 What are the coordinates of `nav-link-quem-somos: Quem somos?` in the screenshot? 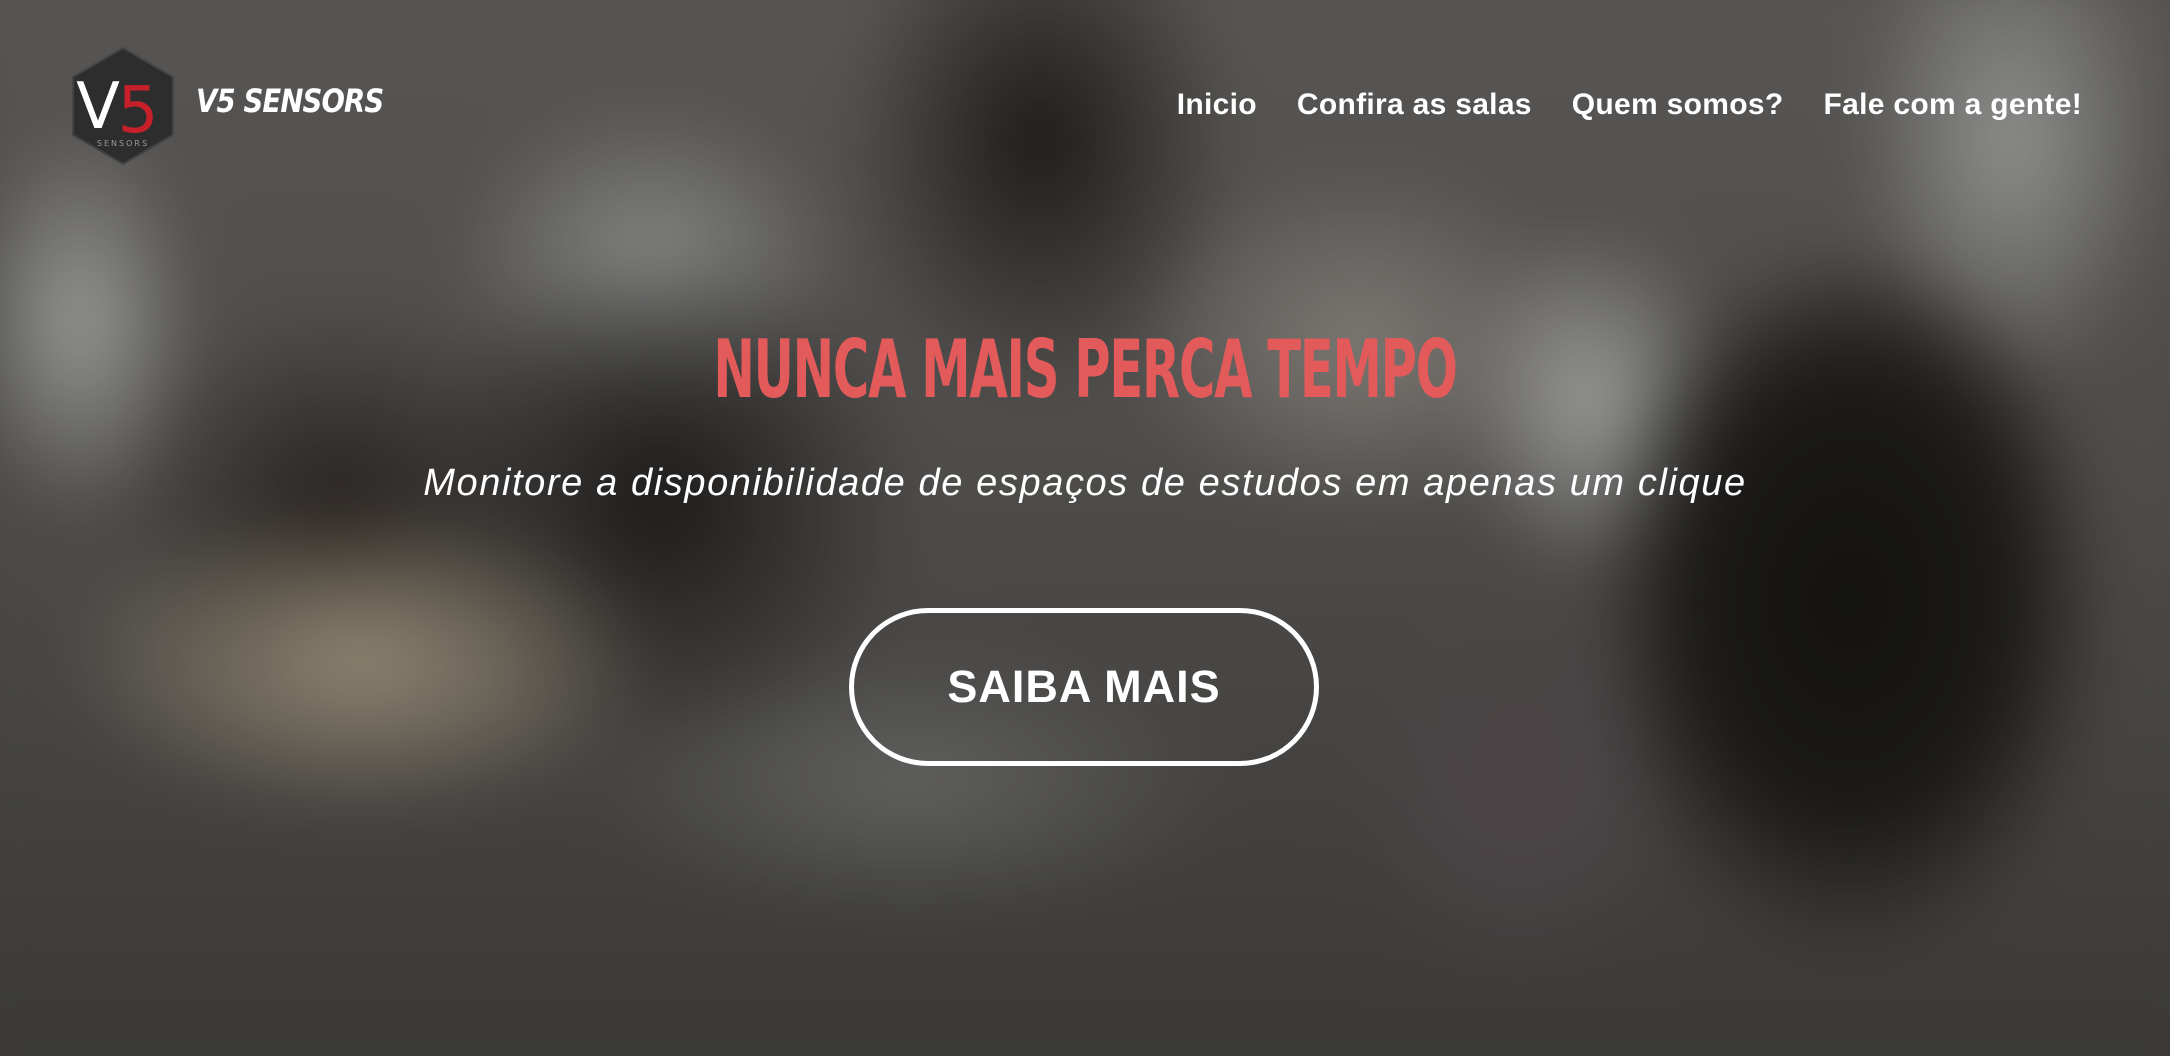 It's located at (1678, 105).